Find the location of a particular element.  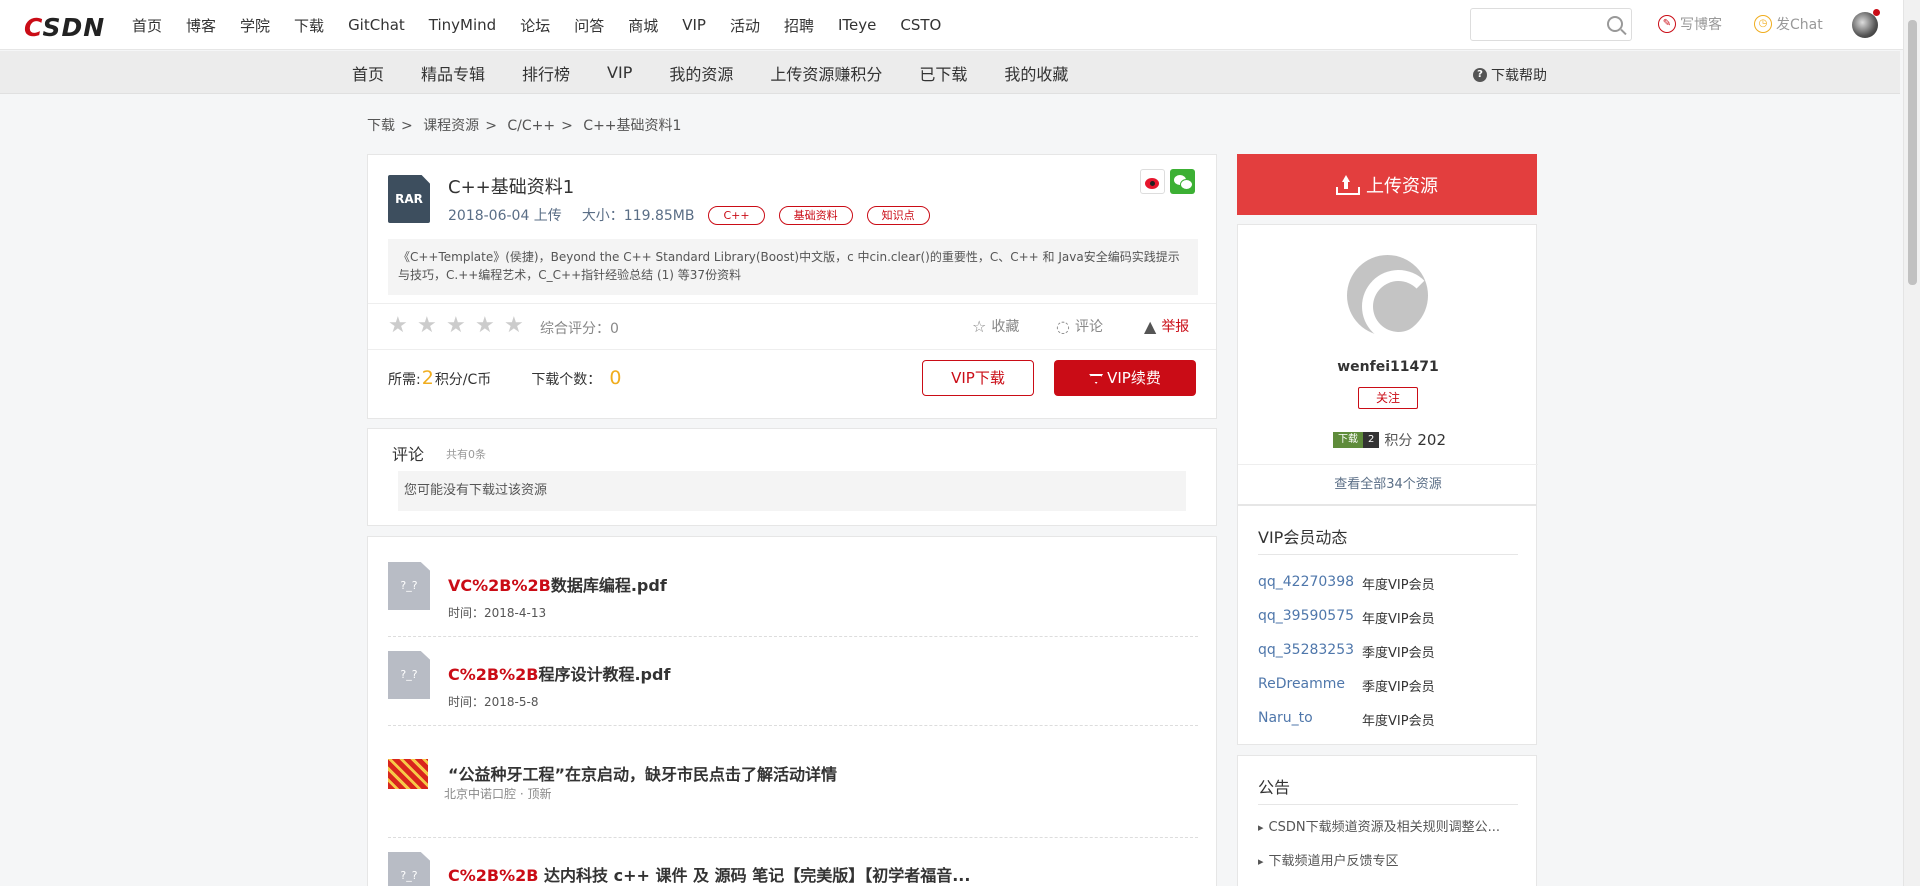

search-input is located at coordinates (1536, 24).